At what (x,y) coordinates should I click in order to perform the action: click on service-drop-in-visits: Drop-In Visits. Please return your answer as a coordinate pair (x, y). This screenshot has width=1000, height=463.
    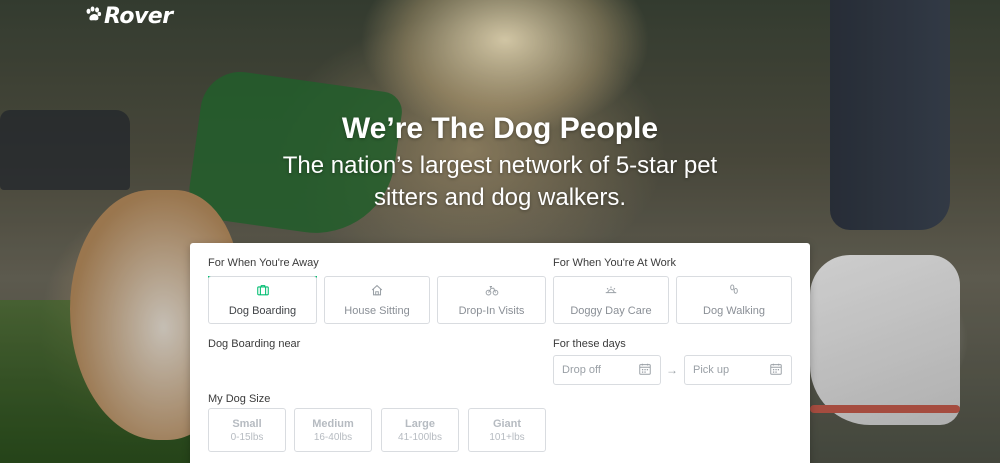
    Looking at the image, I should click on (491, 300).